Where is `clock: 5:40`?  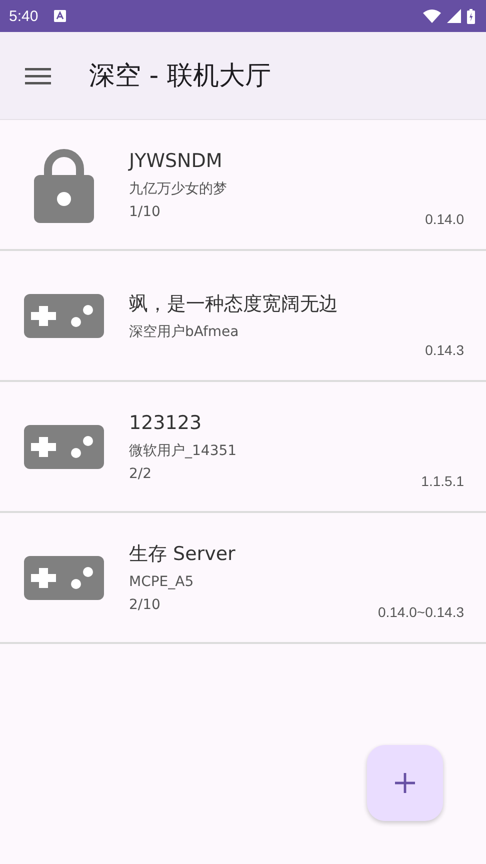
clock: 5:40 is located at coordinates (23, 16).